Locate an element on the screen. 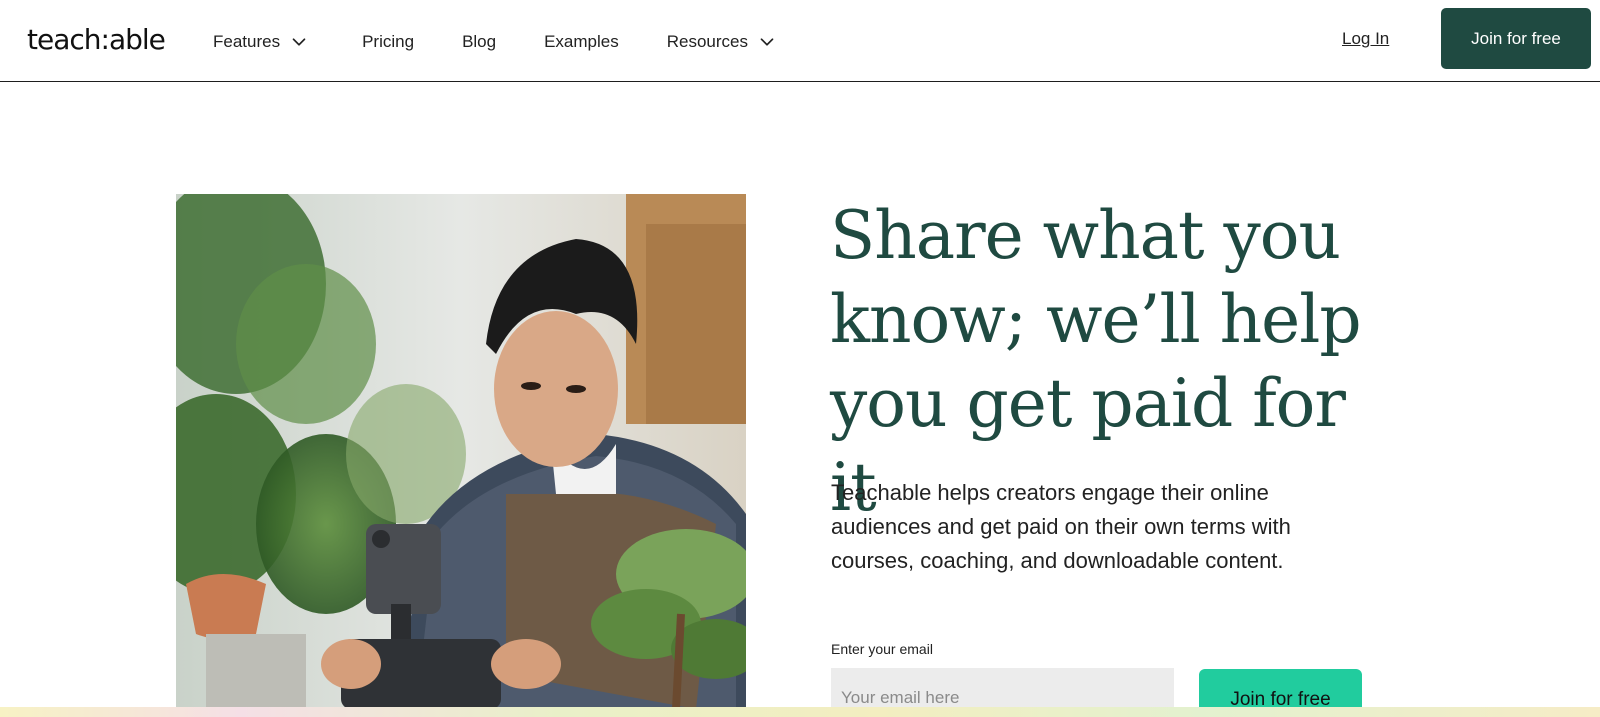 Image resolution: width=1600 pixels, height=717 pixels. nav-item-label: Pricing is located at coordinates (388, 41).